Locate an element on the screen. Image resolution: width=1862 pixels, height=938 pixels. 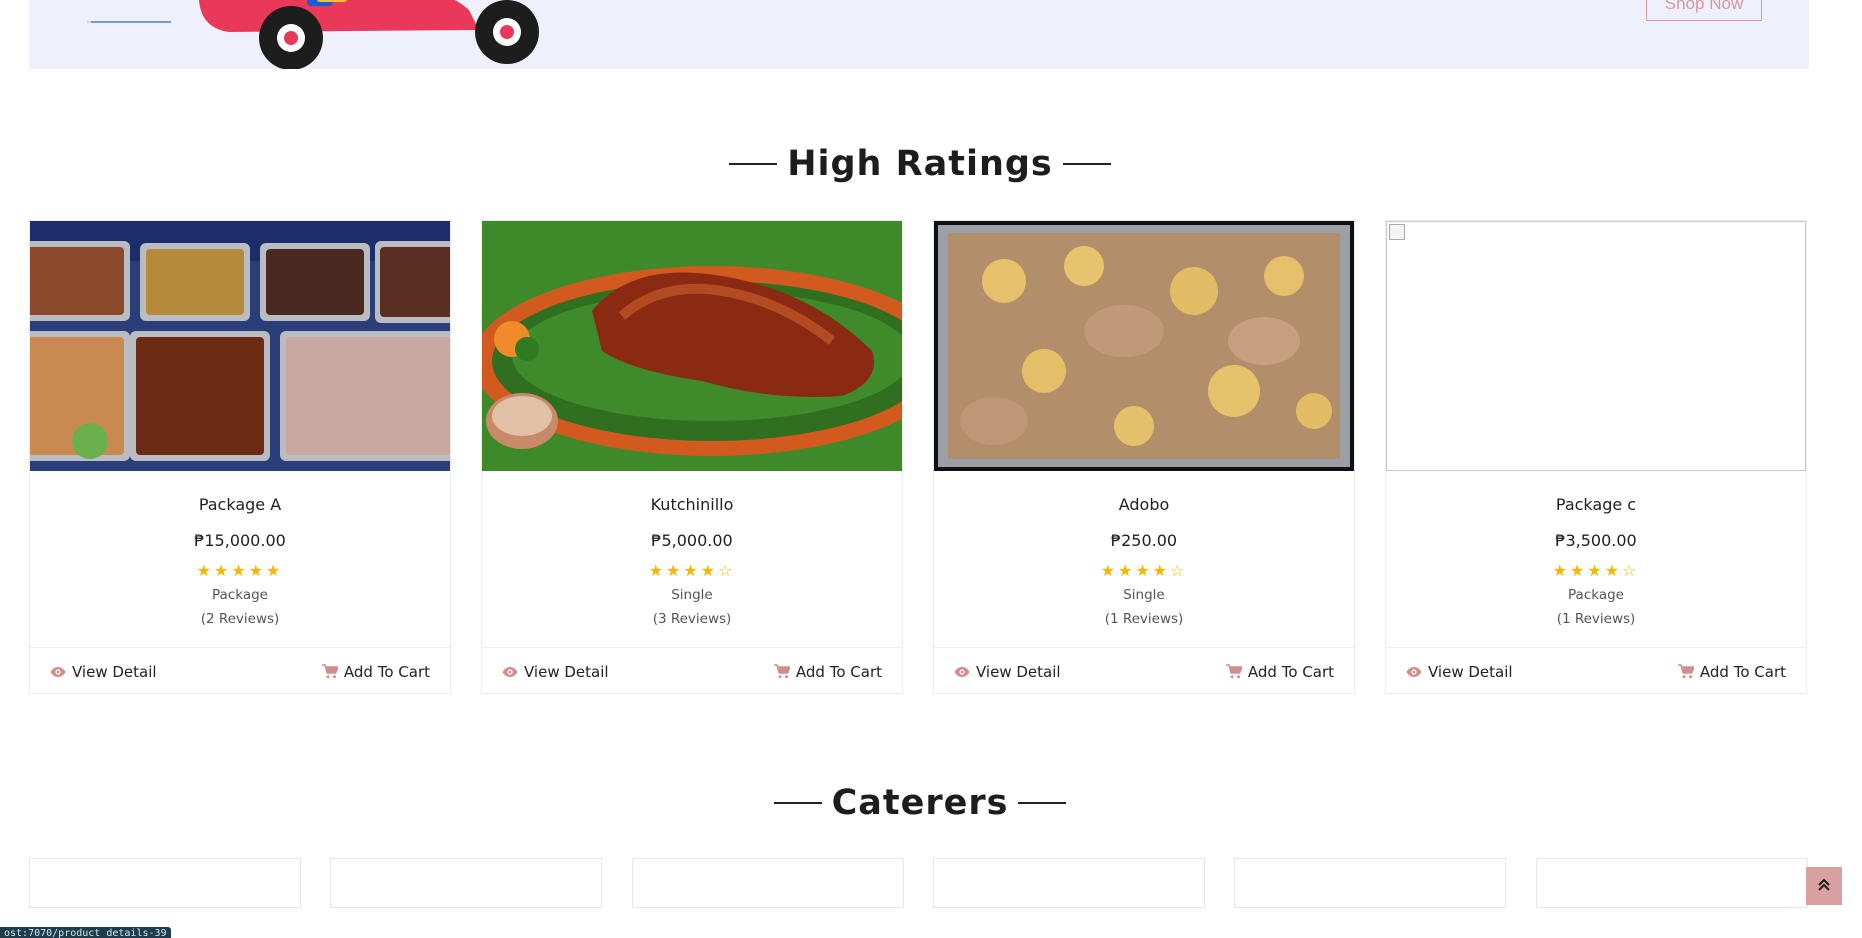
star-rating: ★★★★★ is located at coordinates (240, 570).